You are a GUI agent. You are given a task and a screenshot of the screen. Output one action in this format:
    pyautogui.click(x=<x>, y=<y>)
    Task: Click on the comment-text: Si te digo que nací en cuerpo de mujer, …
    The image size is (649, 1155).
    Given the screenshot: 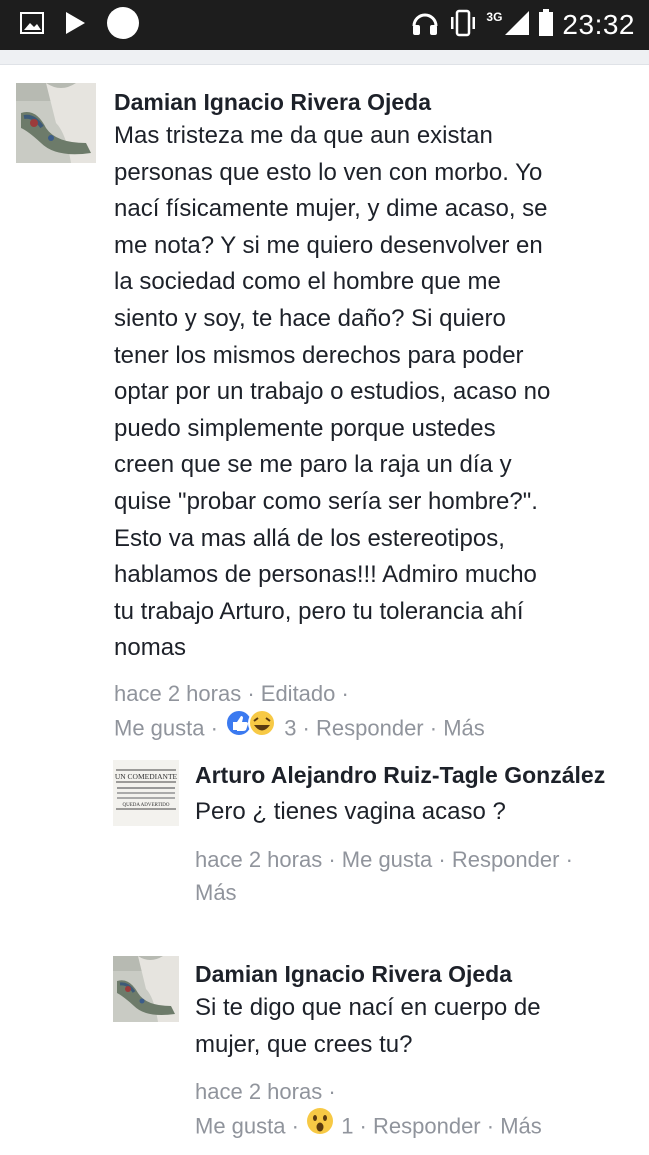 What is the action you would take?
    pyautogui.click(x=368, y=1026)
    